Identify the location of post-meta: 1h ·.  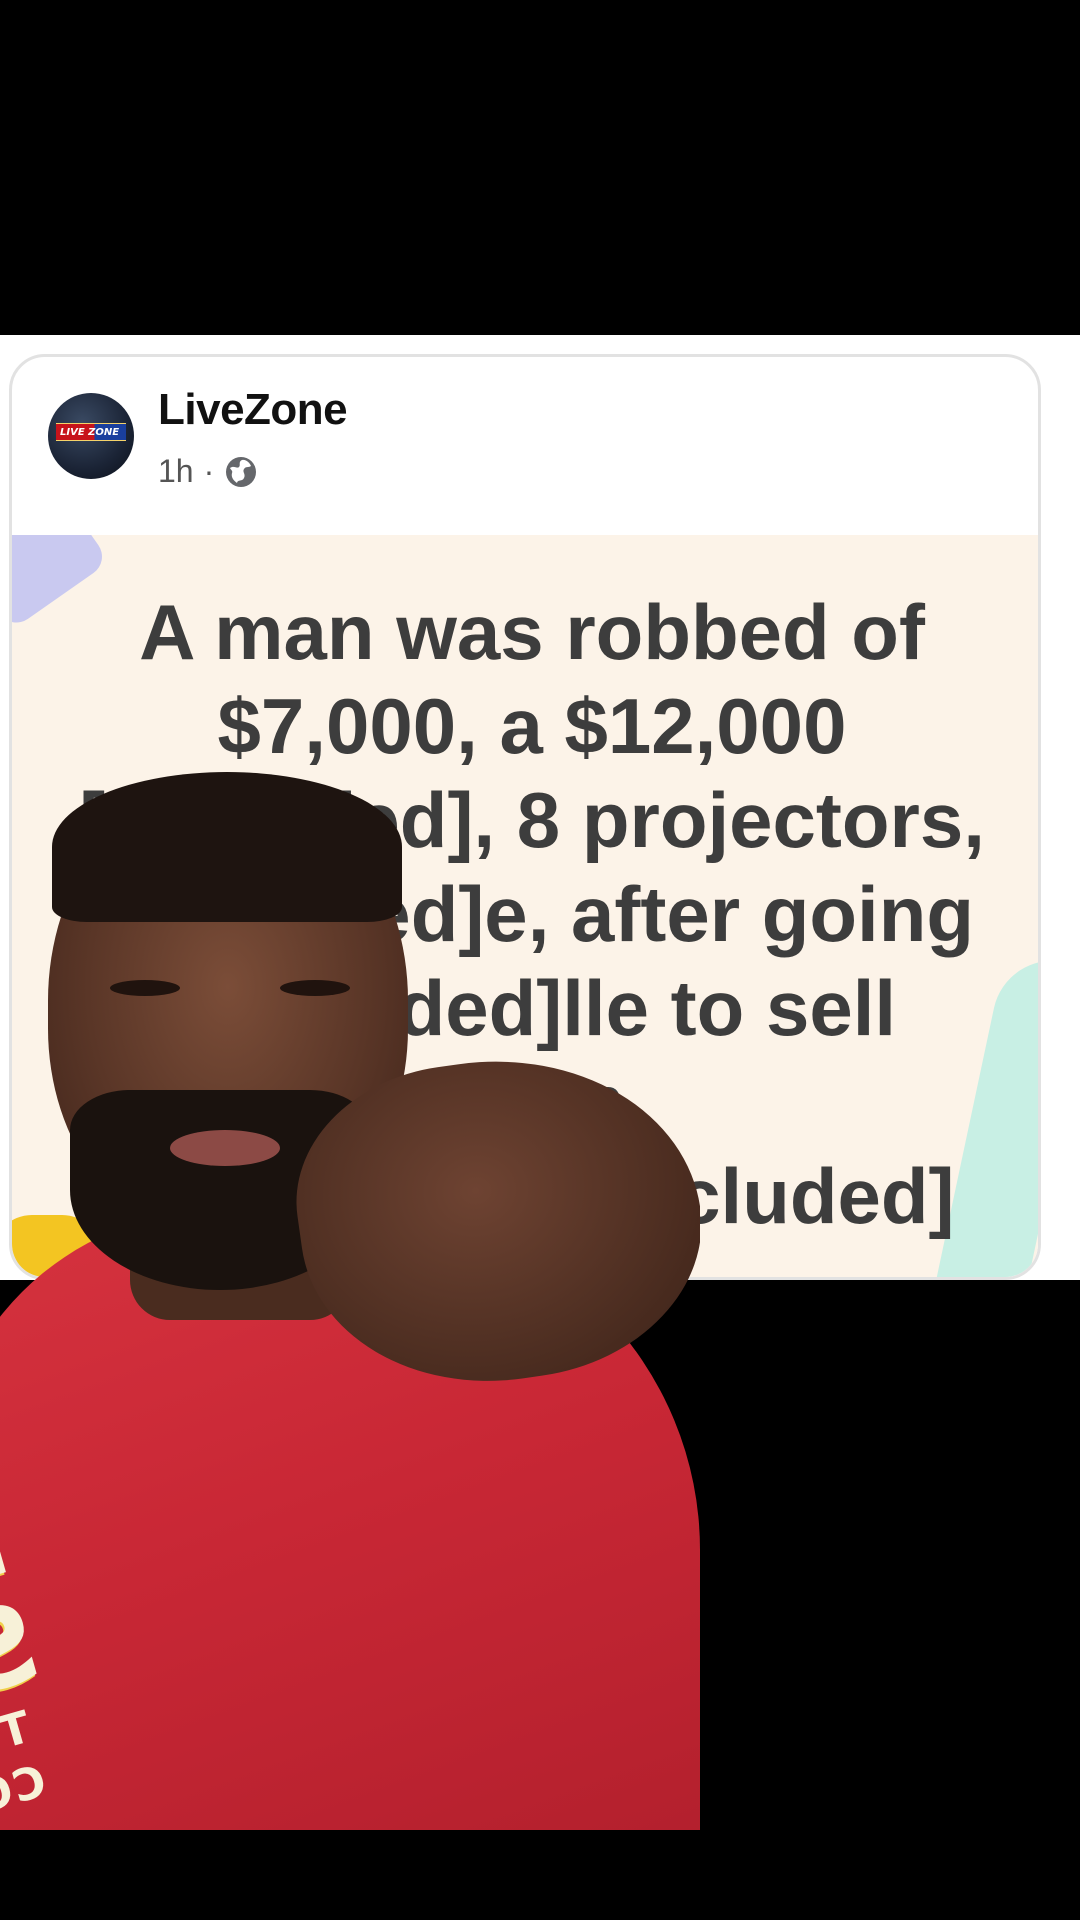
(208, 471).